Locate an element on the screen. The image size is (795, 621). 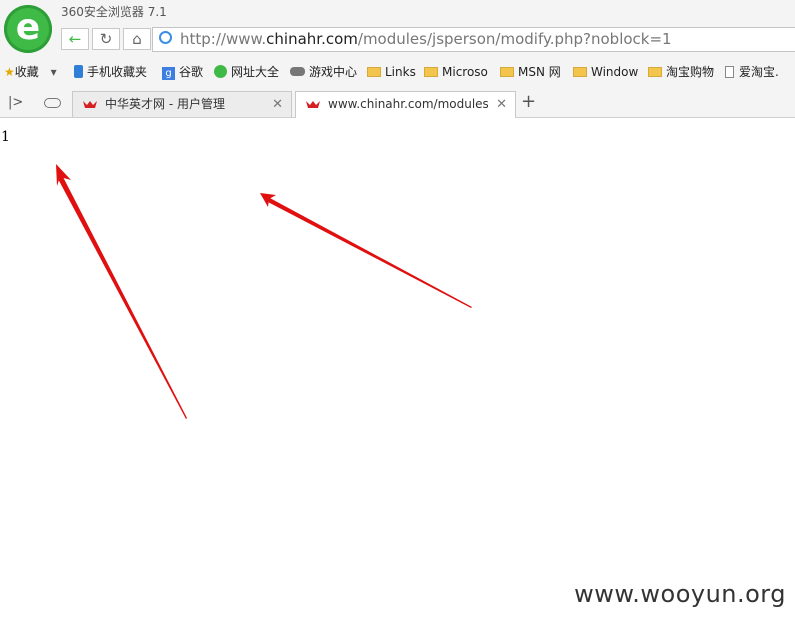
bookmark-aitaobao: 爱淘宝. is located at coordinates (752, 72).